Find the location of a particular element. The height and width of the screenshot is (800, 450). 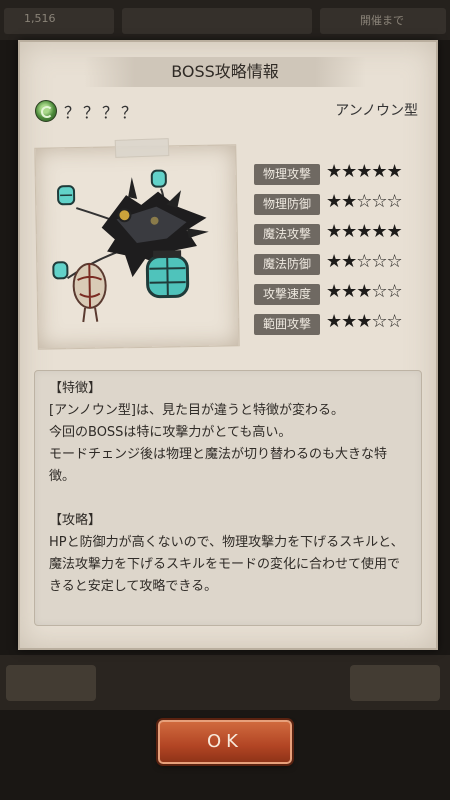

strategy-heading: 【攻略】 is located at coordinates (75, 520).